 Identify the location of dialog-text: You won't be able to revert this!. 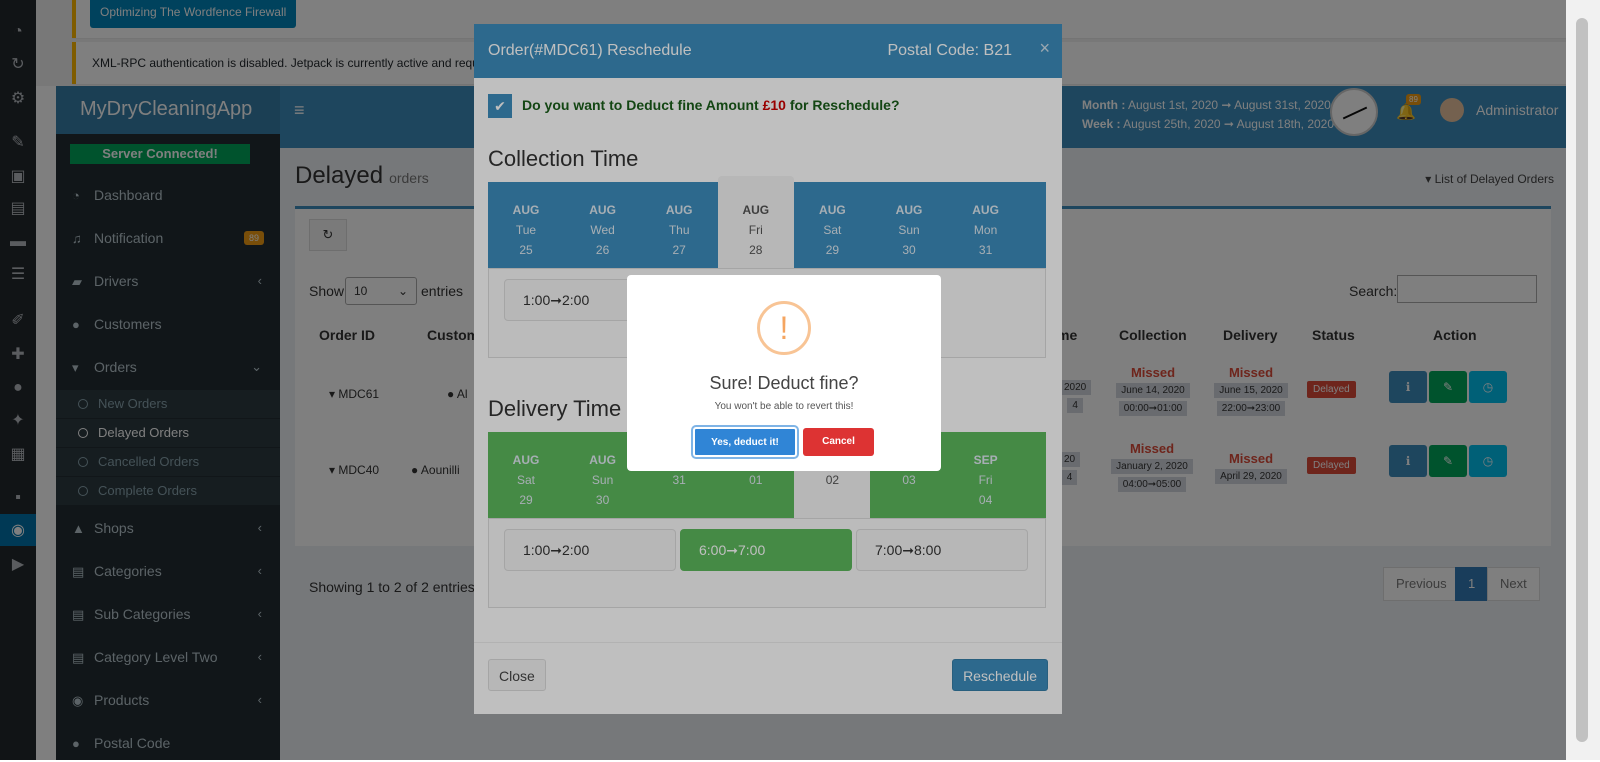
(784, 406).